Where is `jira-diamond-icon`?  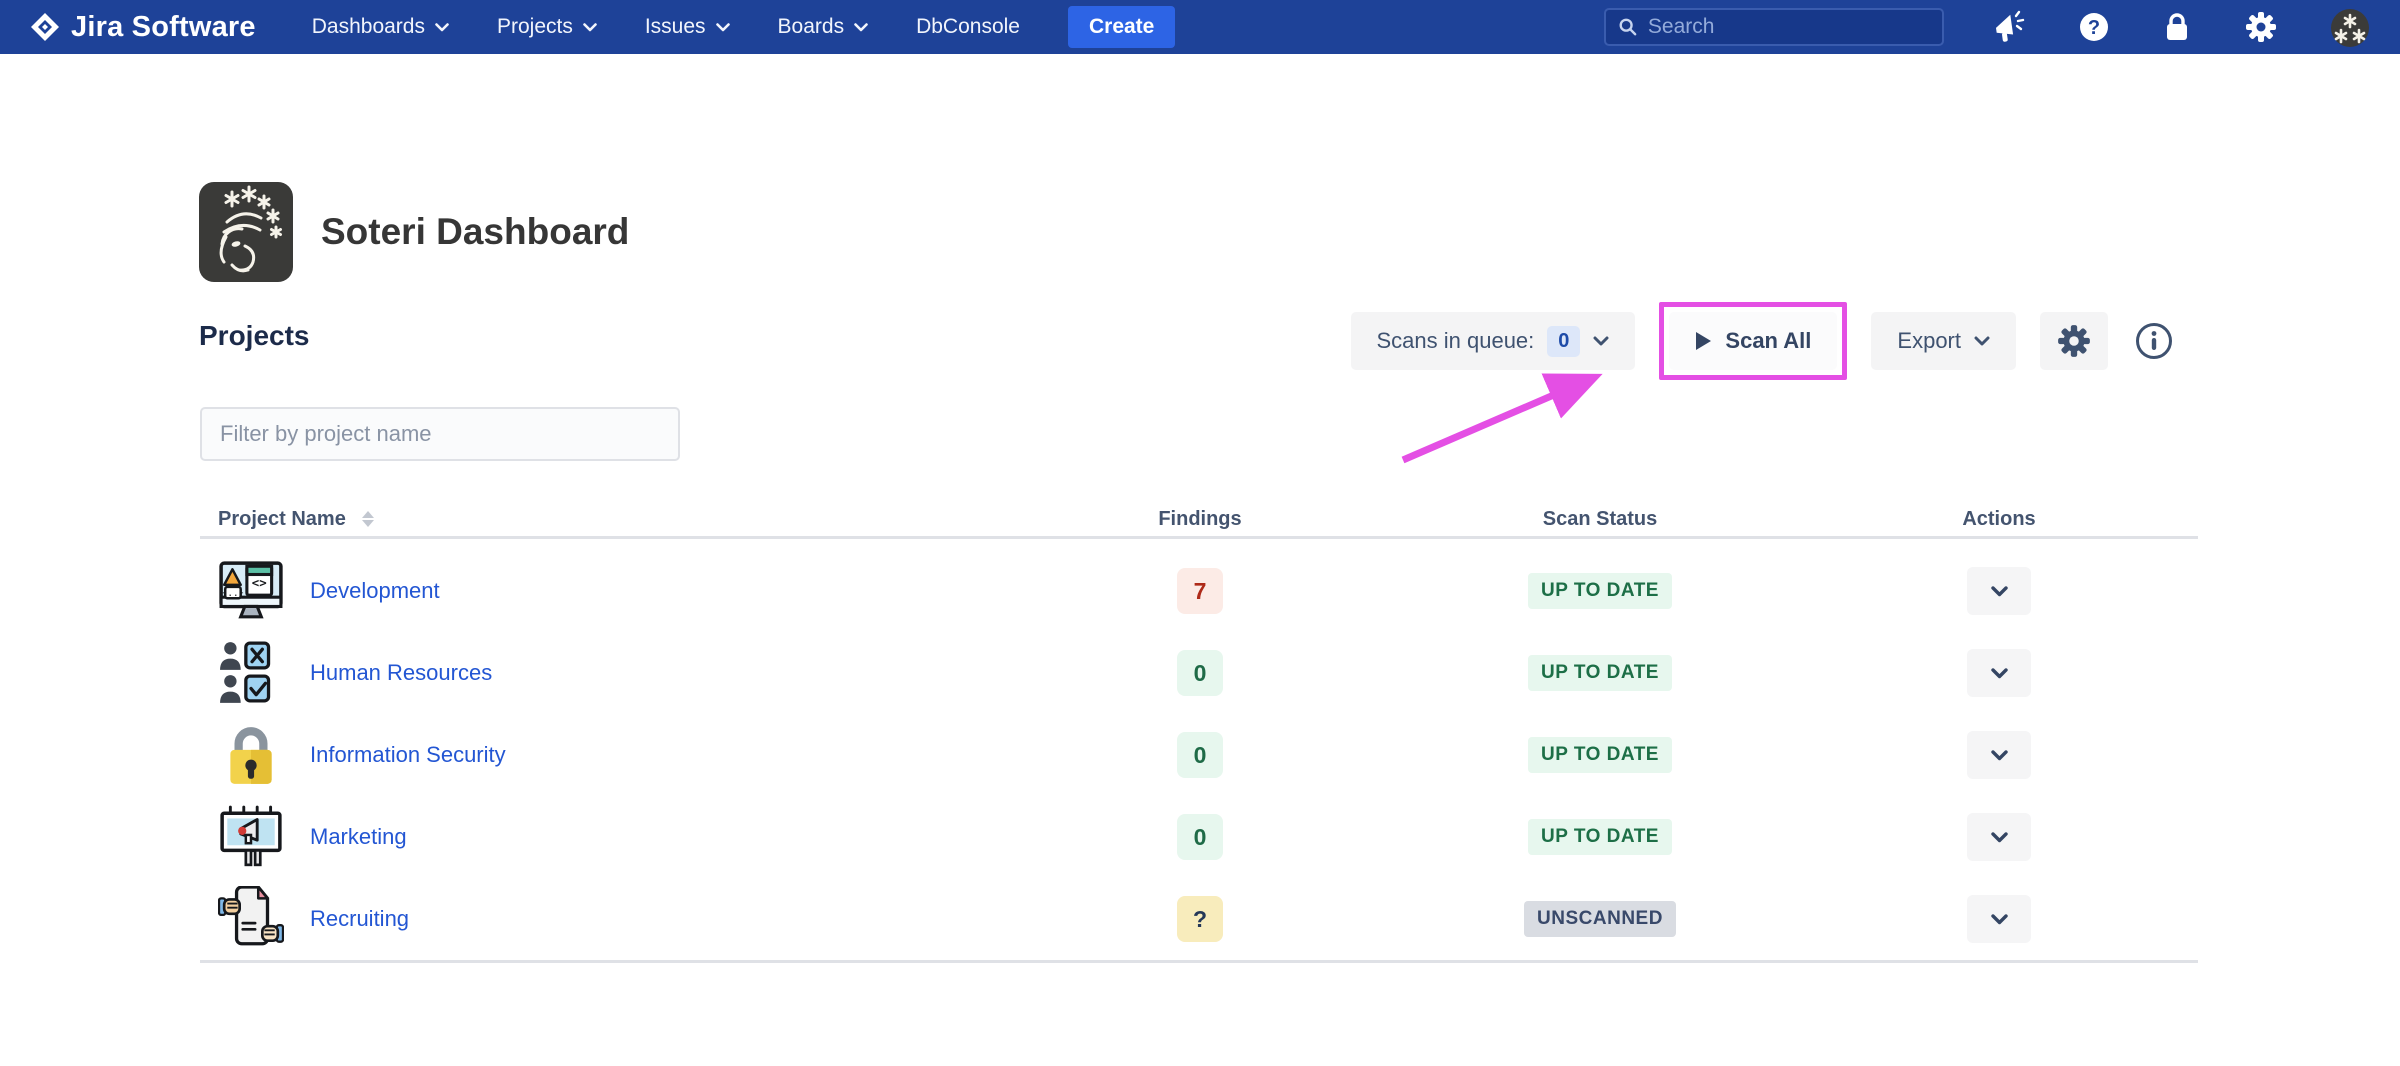 jira-diamond-icon is located at coordinates (45, 27).